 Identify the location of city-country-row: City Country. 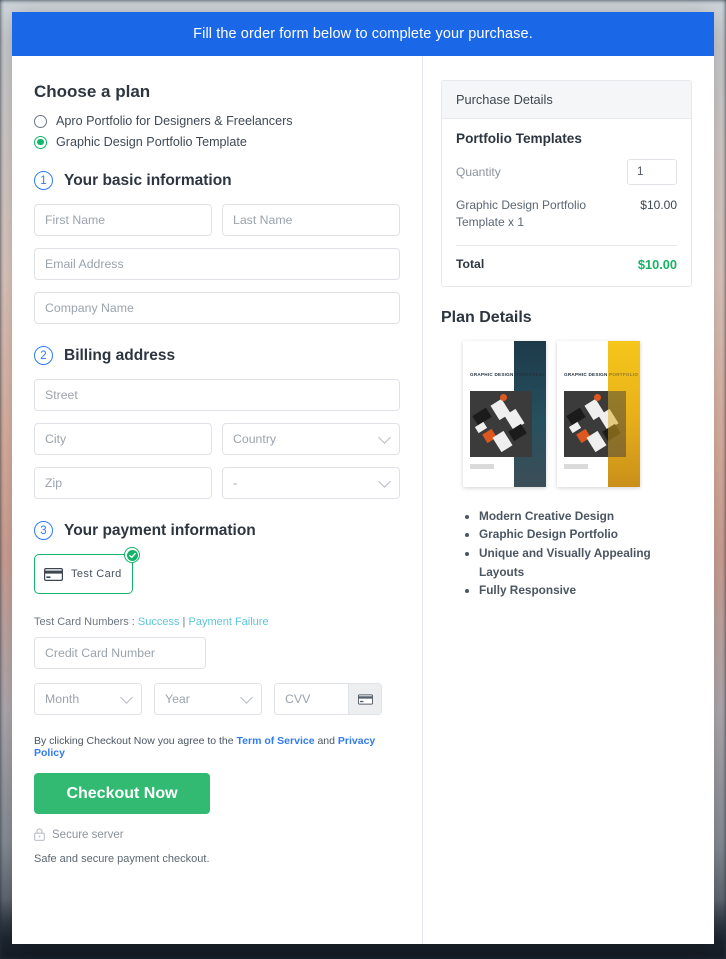
(217, 439).